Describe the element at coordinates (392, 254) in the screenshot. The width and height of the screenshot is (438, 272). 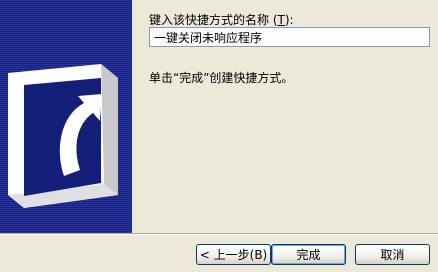
I see `cancel-button: 取消` at that location.